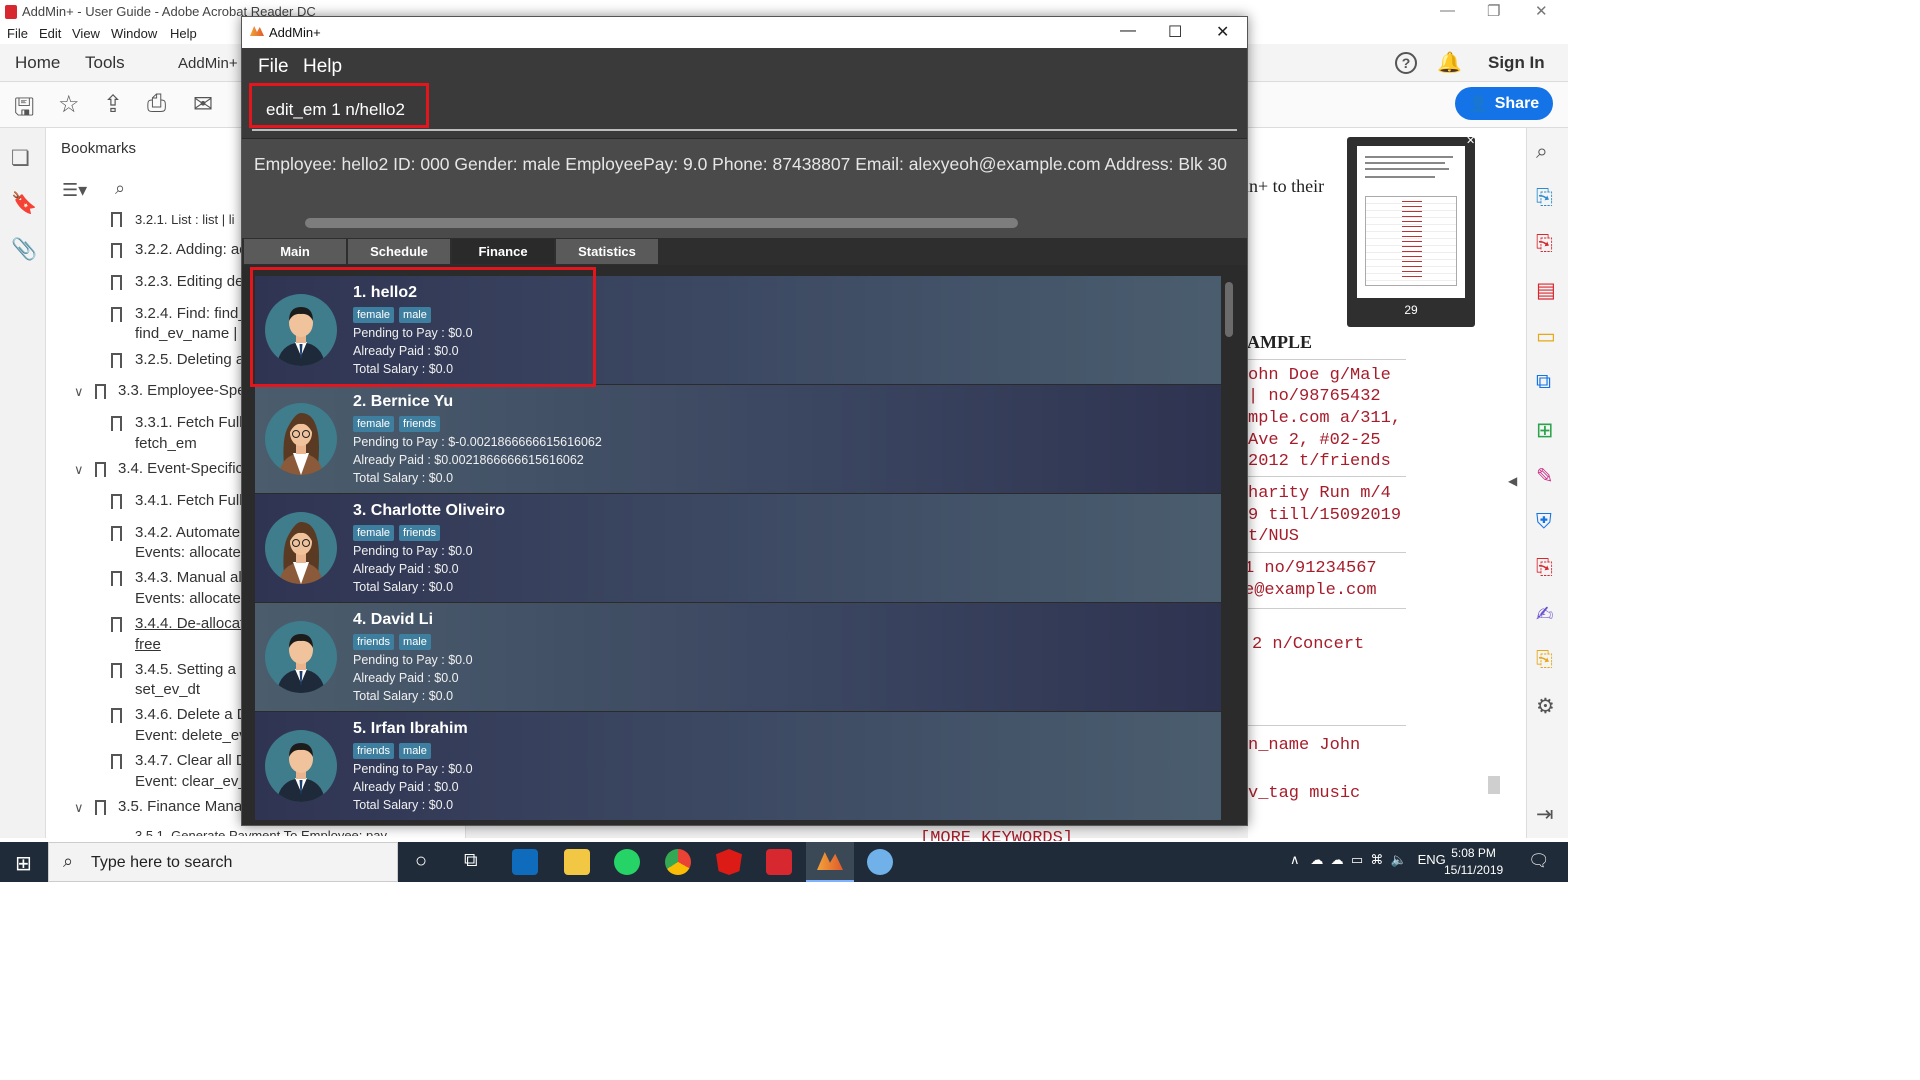 The height and width of the screenshot is (1080, 1920). What do you see at coordinates (37, 63) in the screenshot?
I see `tab-home: Home` at bounding box center [37, 63].